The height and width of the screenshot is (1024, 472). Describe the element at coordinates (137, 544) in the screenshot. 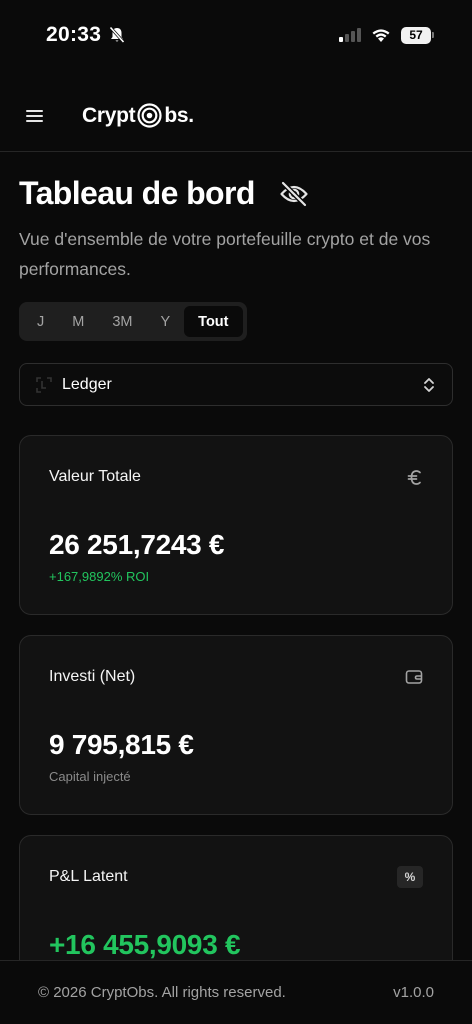

I see `total-value-amount: 26 251,7243 €` at that location.